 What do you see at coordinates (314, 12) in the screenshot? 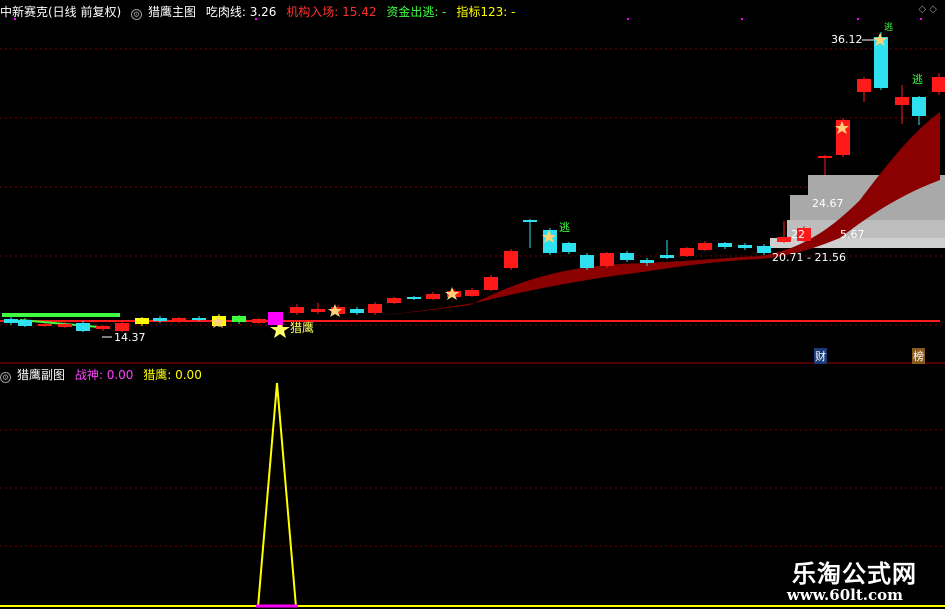
I see `line2-label: 机构入场:` at bounding box center [314, 12].